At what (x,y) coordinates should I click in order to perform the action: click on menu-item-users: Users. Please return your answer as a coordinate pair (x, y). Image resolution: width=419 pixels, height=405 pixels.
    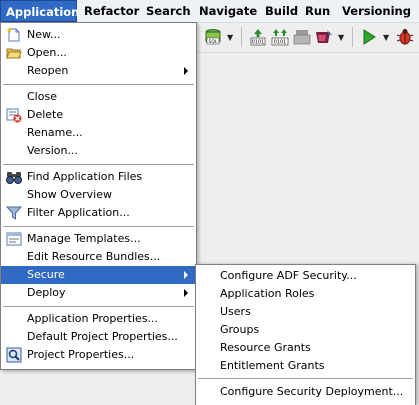
    Looking at the image, I should click on (305, 312).